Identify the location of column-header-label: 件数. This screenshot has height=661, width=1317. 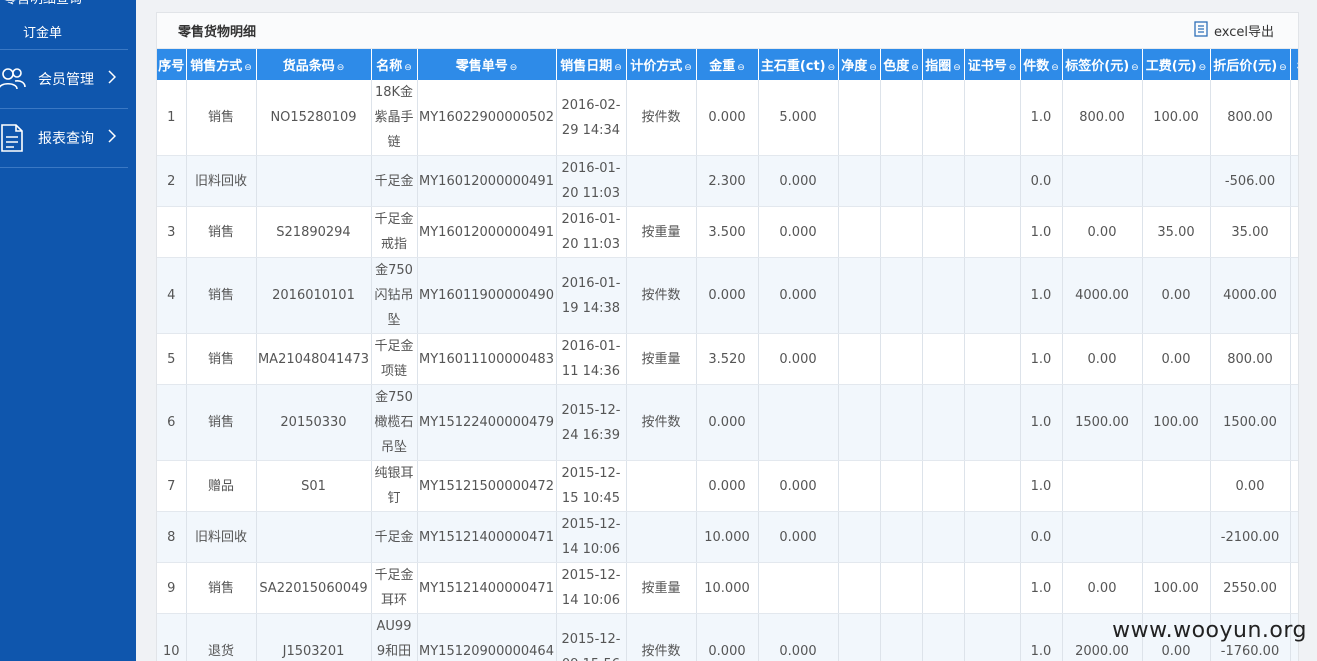
(1036, 66).